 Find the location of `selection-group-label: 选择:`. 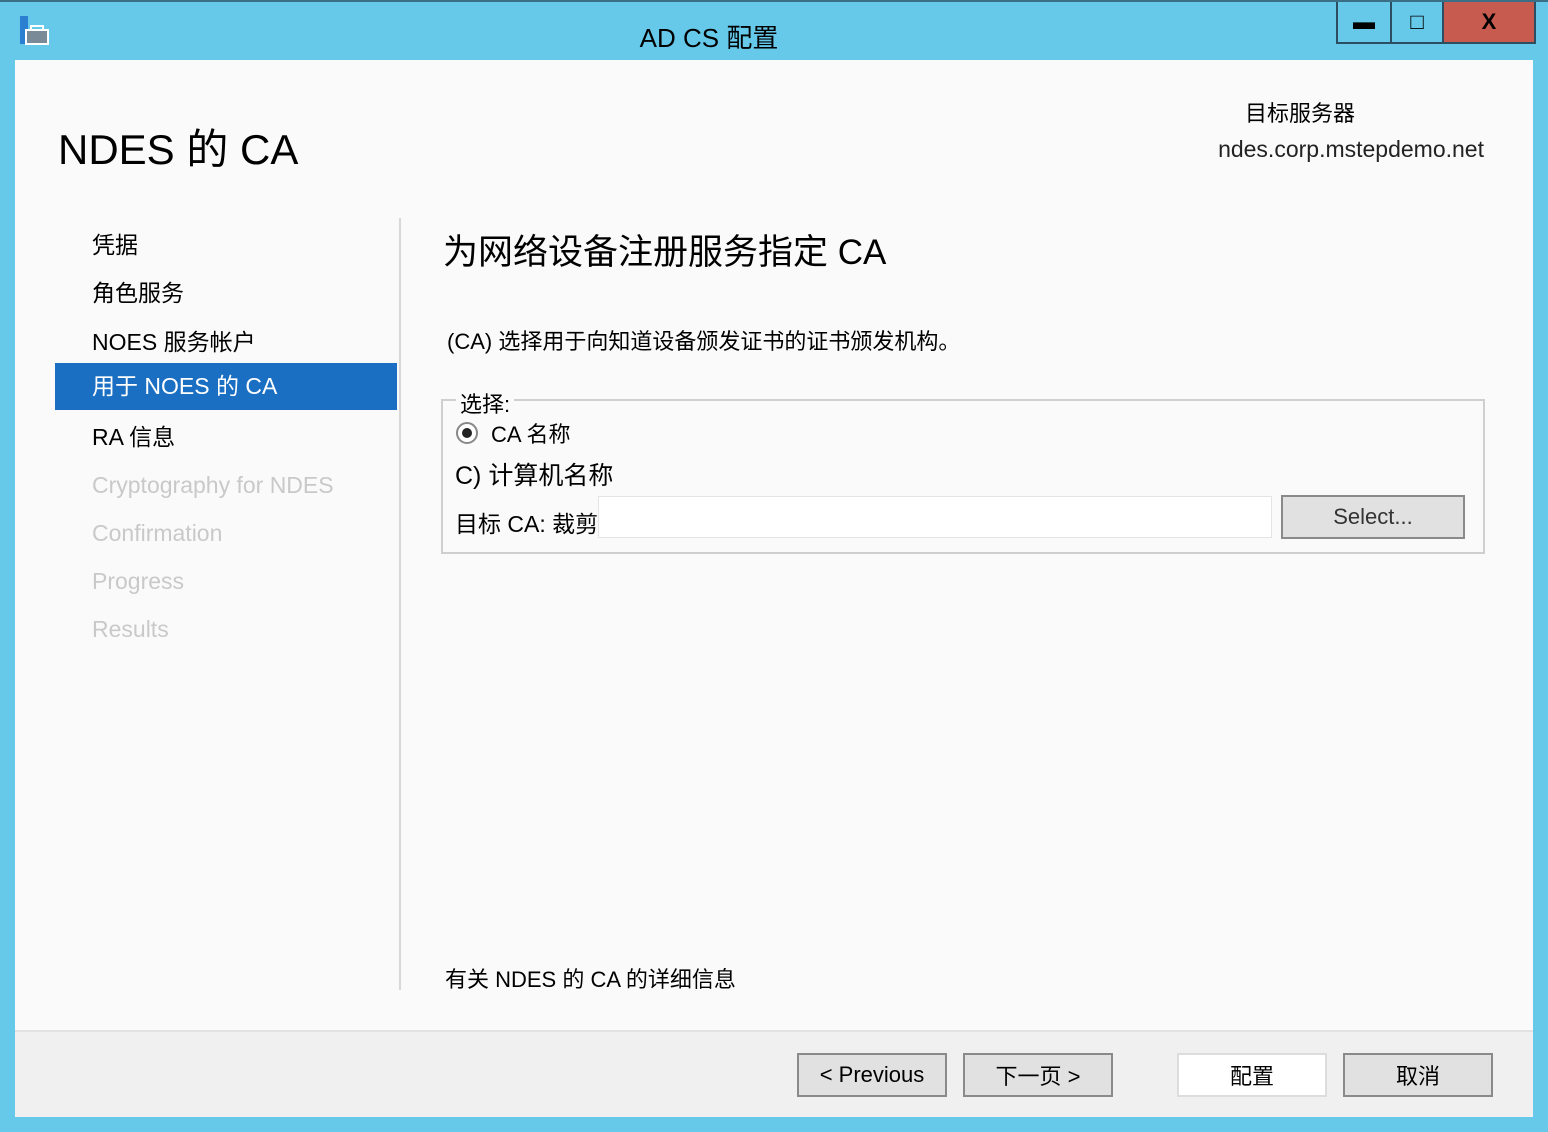

selection-group-label: 选择: is located at coordinates (485, 403).